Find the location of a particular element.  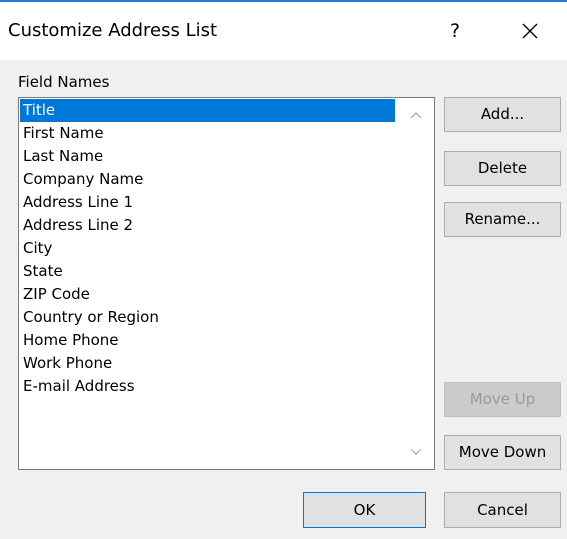

list-item: Home Phone is located at coordinates (207, 340).